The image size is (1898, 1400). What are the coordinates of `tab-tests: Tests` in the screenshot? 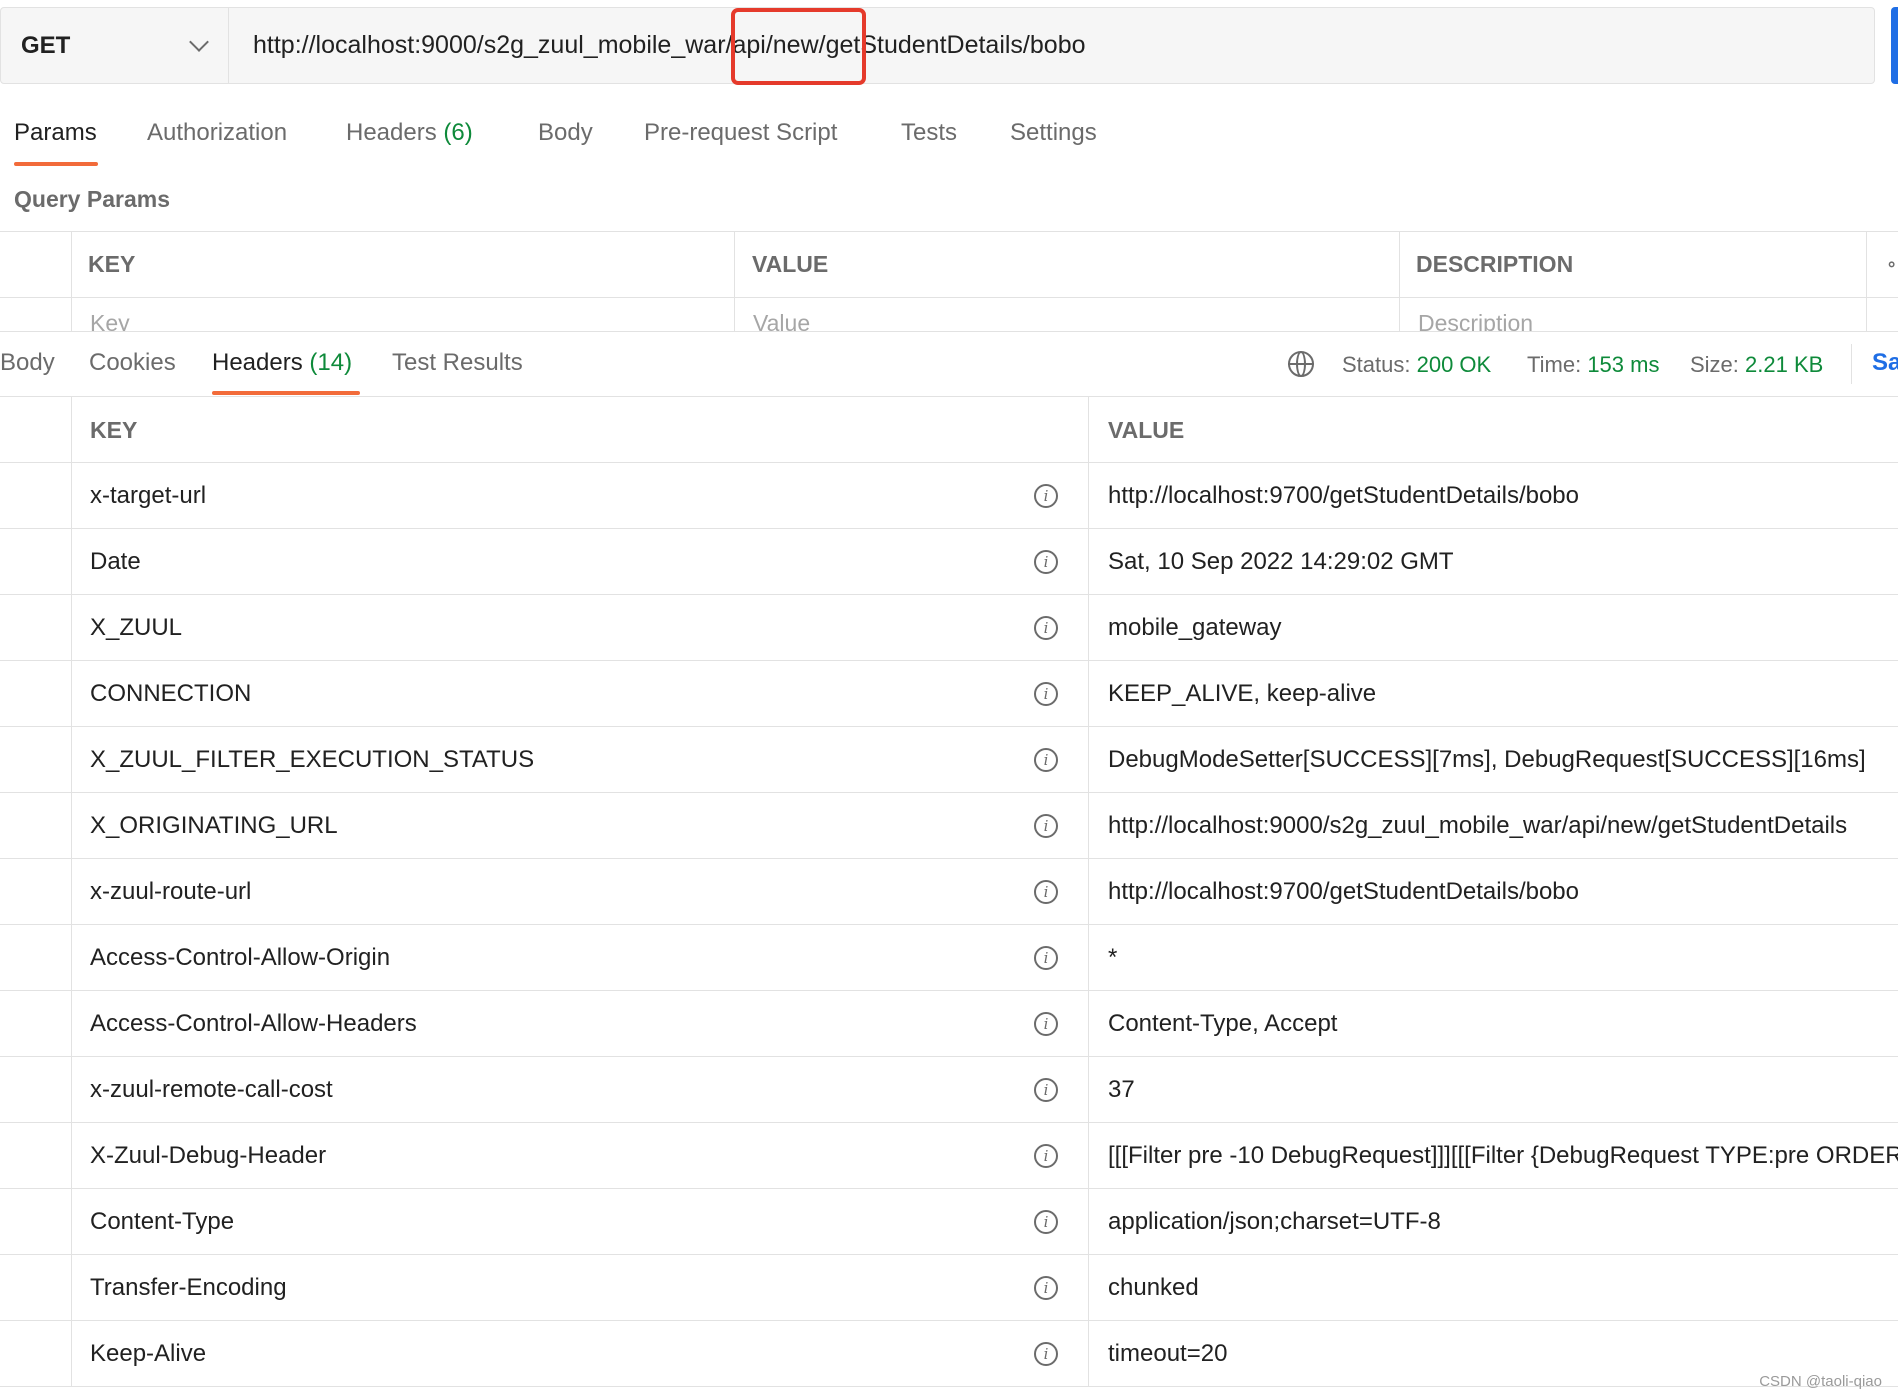 It's located at (929, 133).